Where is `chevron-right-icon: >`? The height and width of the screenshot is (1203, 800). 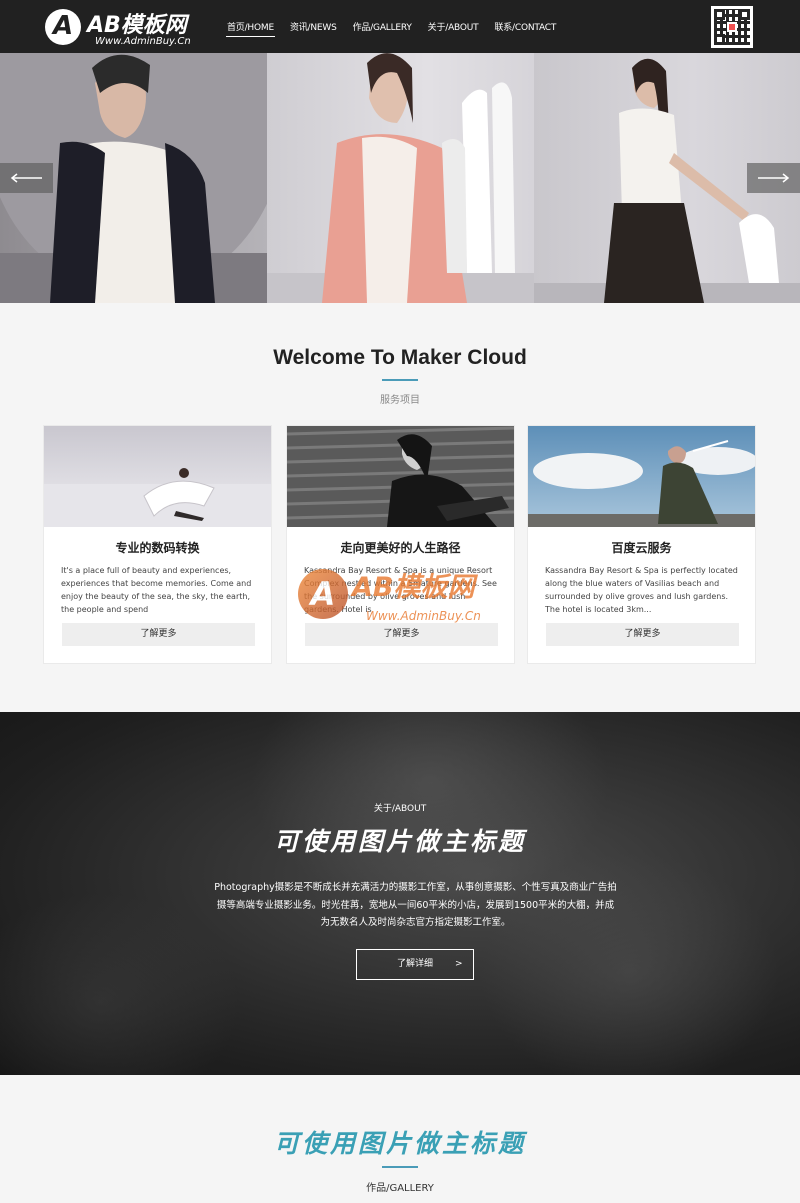
chevron-right-icon: > is located at coordinates (459, 964).